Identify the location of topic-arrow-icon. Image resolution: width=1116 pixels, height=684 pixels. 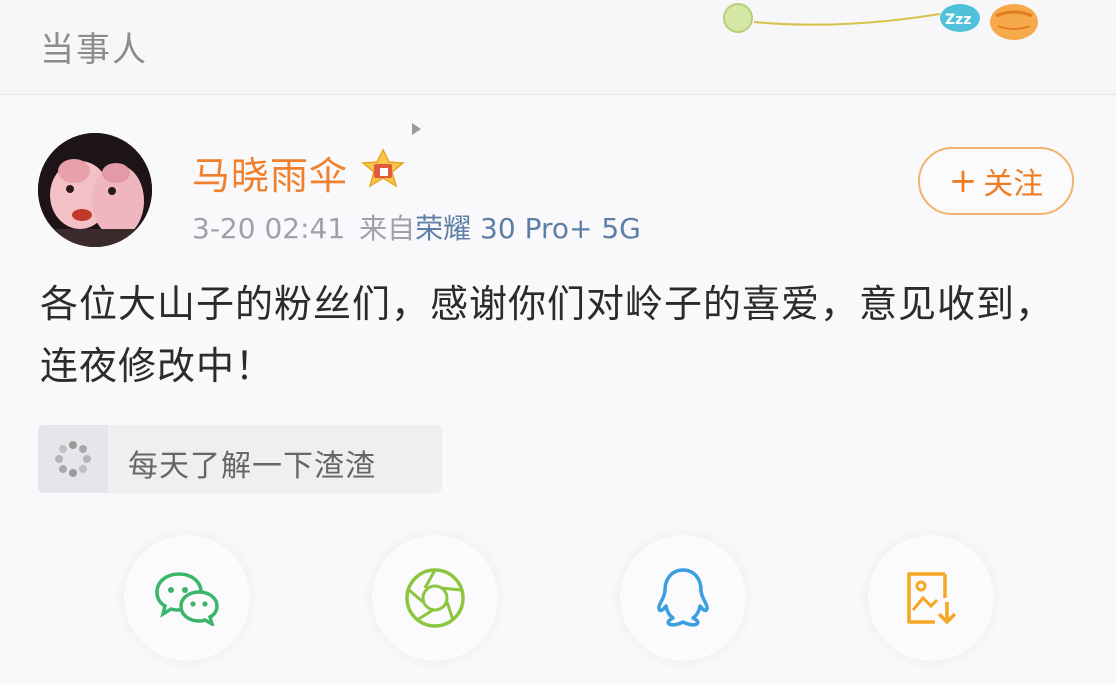
(416, 129).